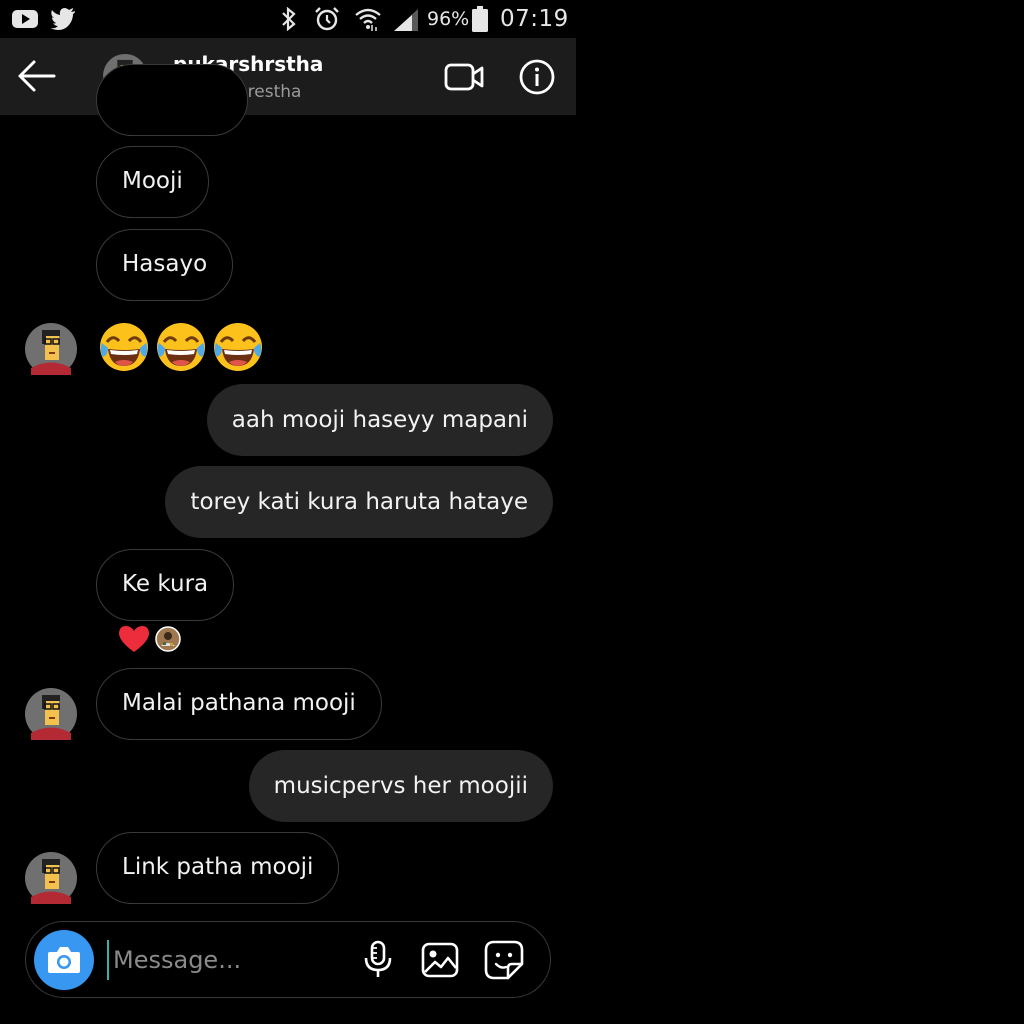 Image resolution: width=1024 pixels, height=1024 pixels. I want to click on bluetooth-icon, so click(289, 19).